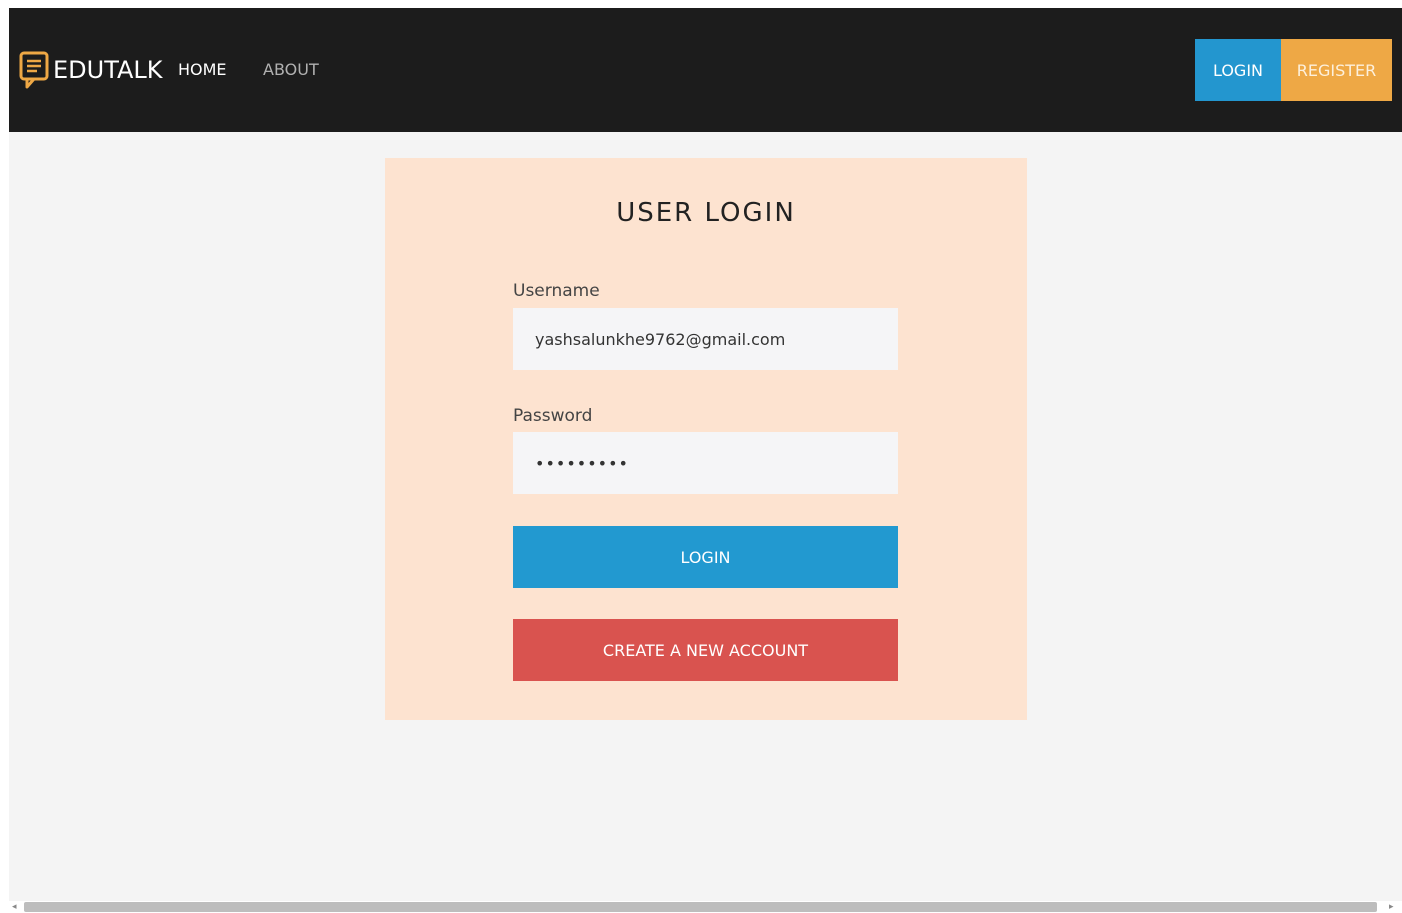  I want to click on nav-about-link: ABOUT, so click(291, 69).